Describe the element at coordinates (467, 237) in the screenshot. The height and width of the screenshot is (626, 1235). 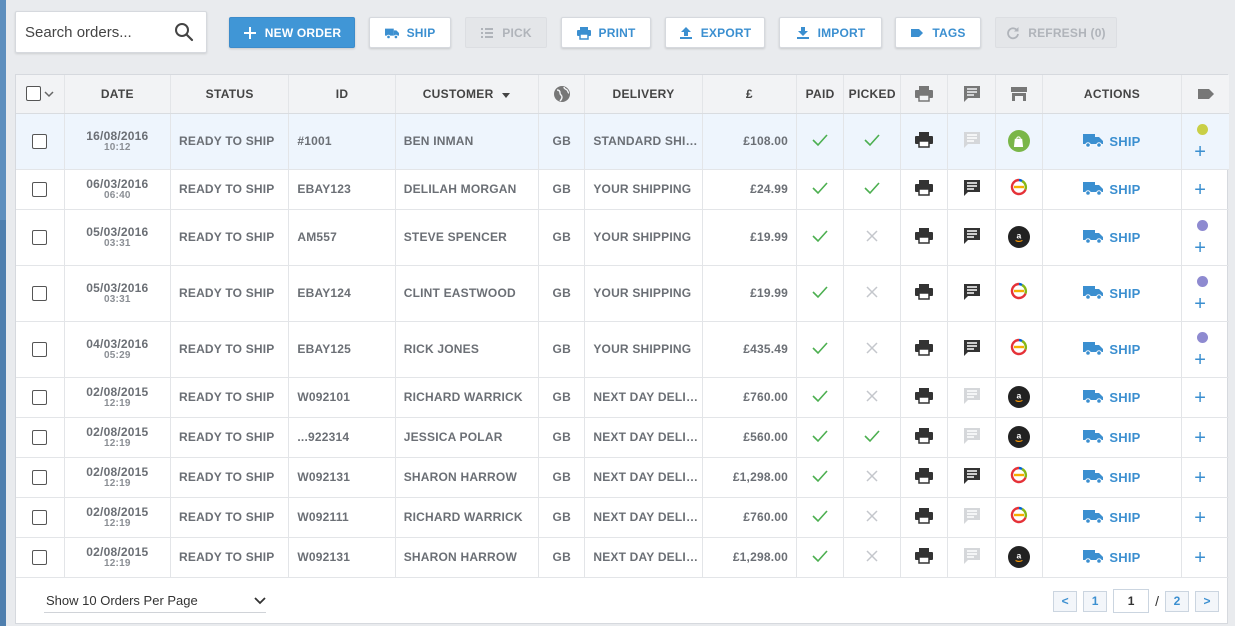
I see `customer-cell: STEVE SPENCER` at that location.